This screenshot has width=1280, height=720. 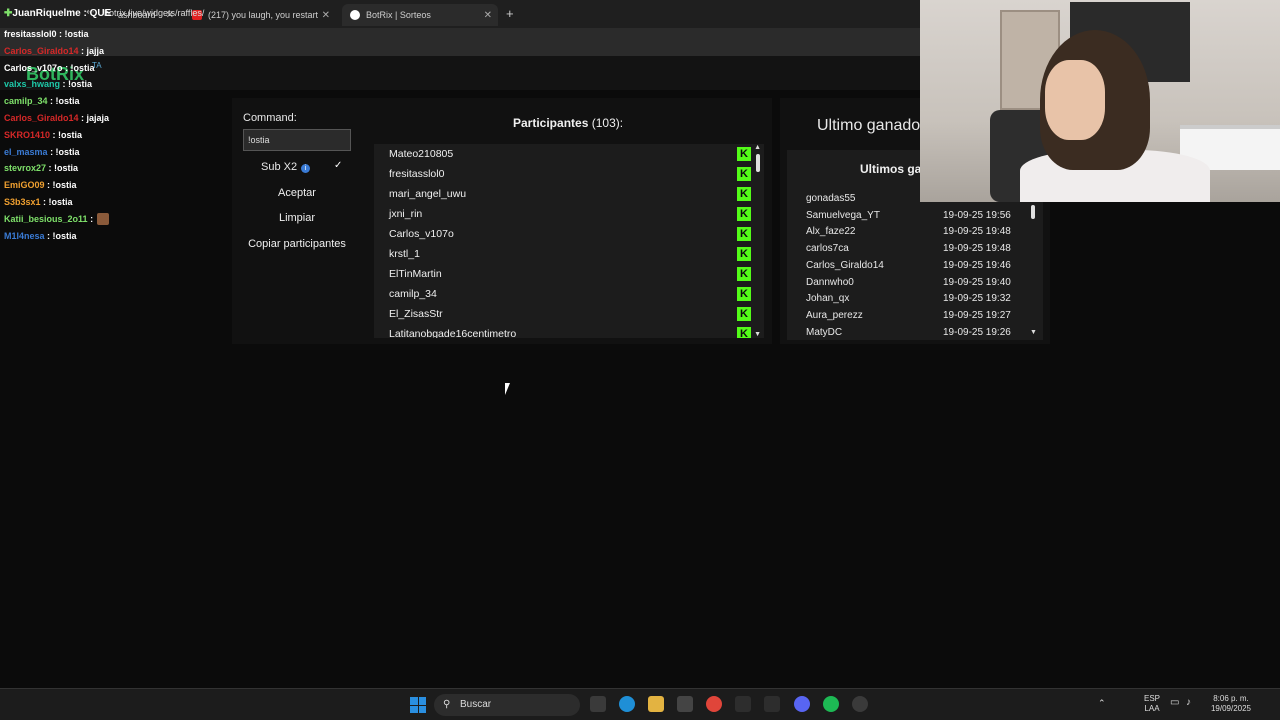 What do you see at coordinates (421, 154) in the screenshot?
I see `participant-name: Mateo210805` at bounding box center [421, 154].